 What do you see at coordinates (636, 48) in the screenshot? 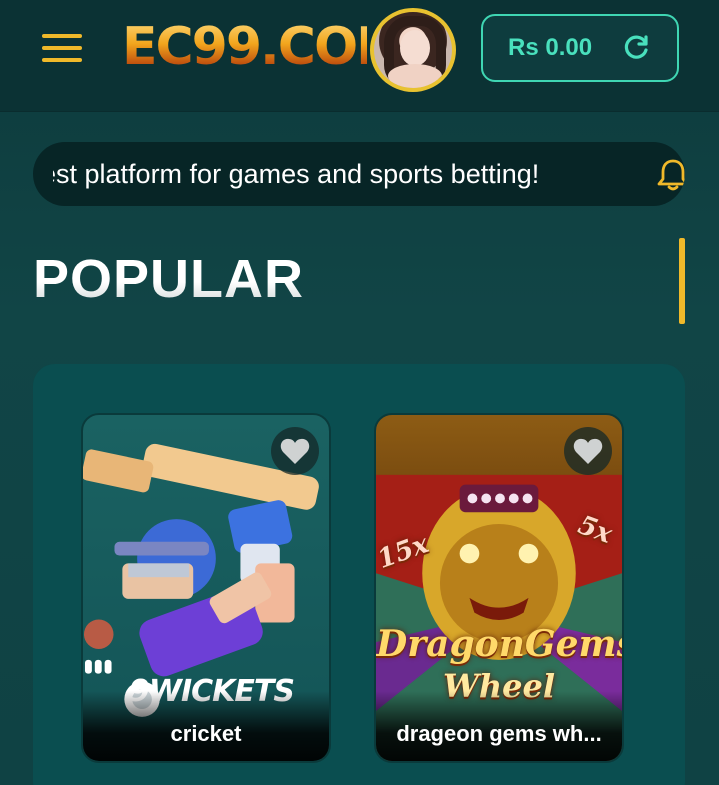
I see `refresh-icon` at bounding box center [636, 48].